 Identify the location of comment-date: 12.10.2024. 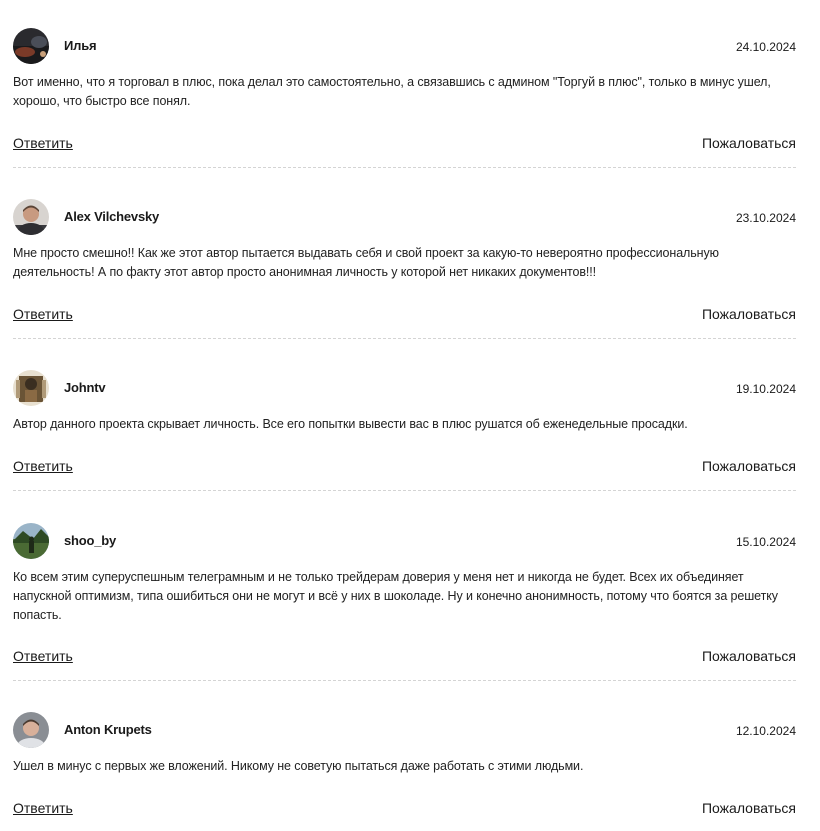
(765, 731).